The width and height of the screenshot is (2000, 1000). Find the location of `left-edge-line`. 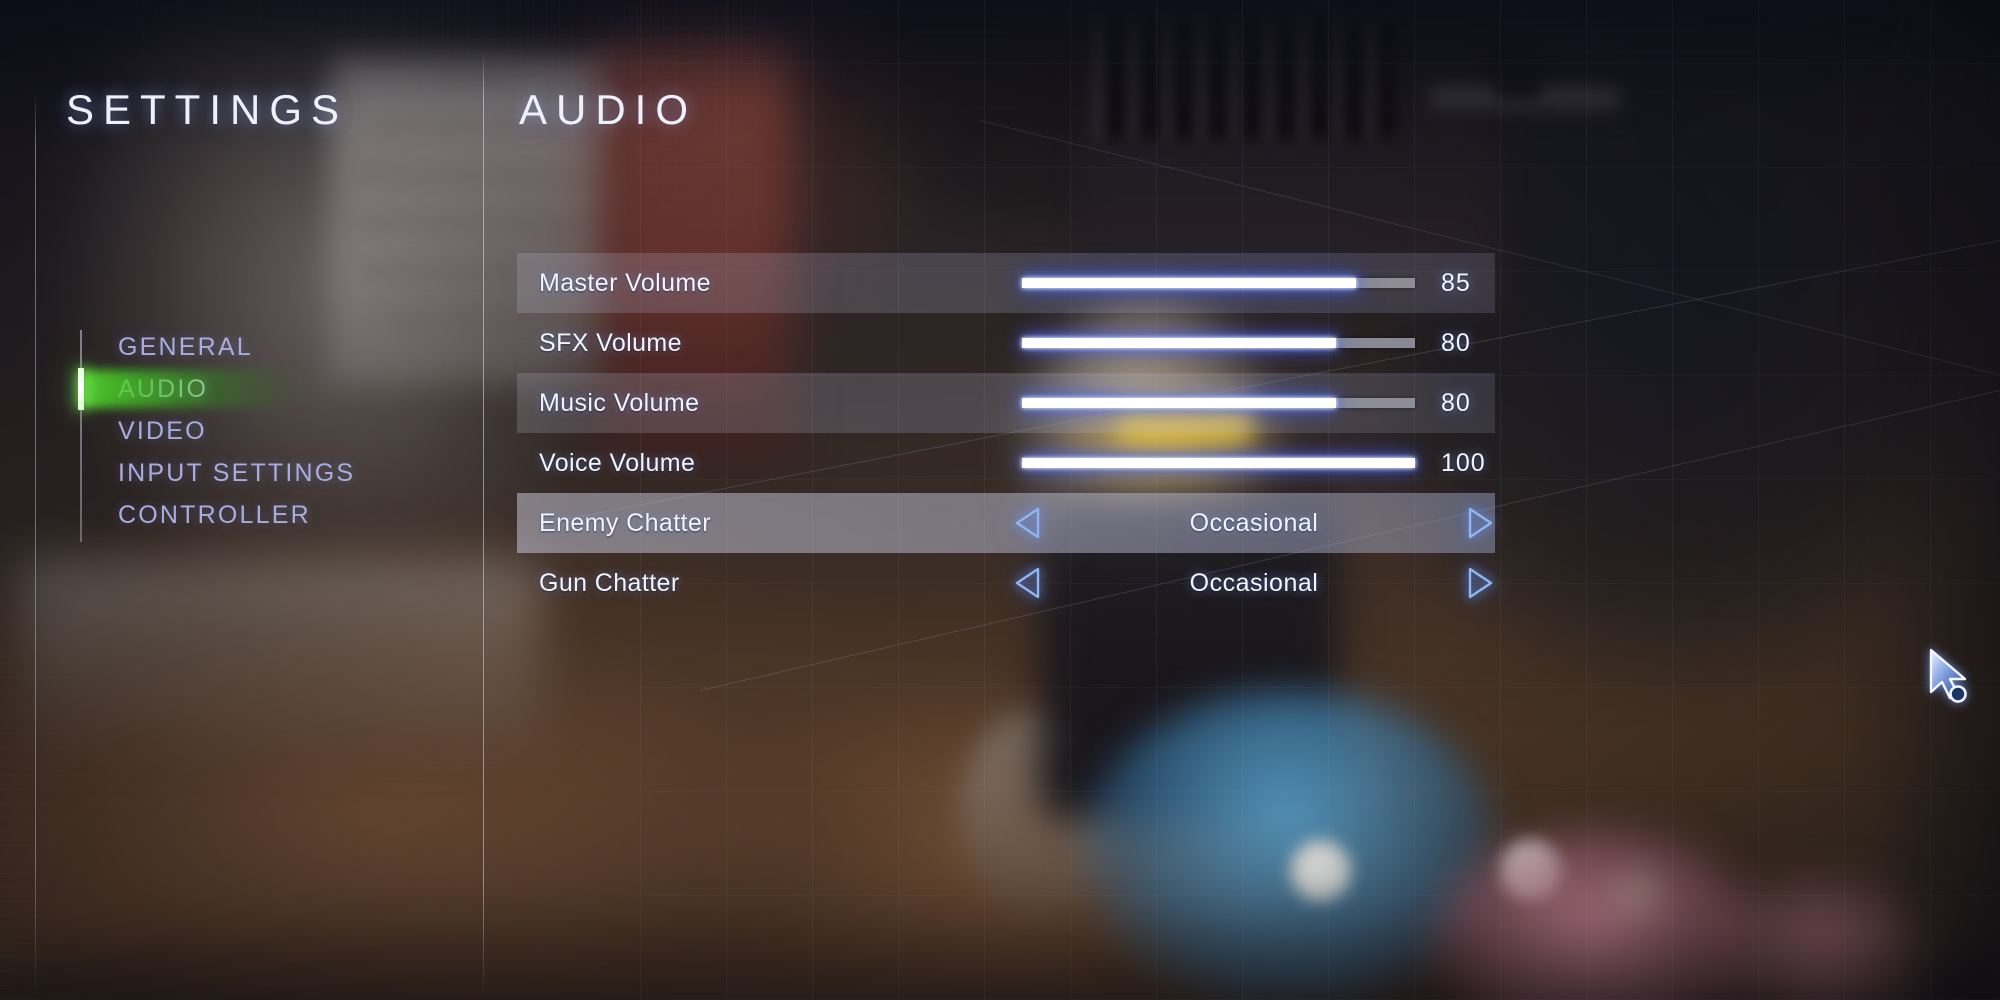

left-edge-line is located at coordinates (35, 544).